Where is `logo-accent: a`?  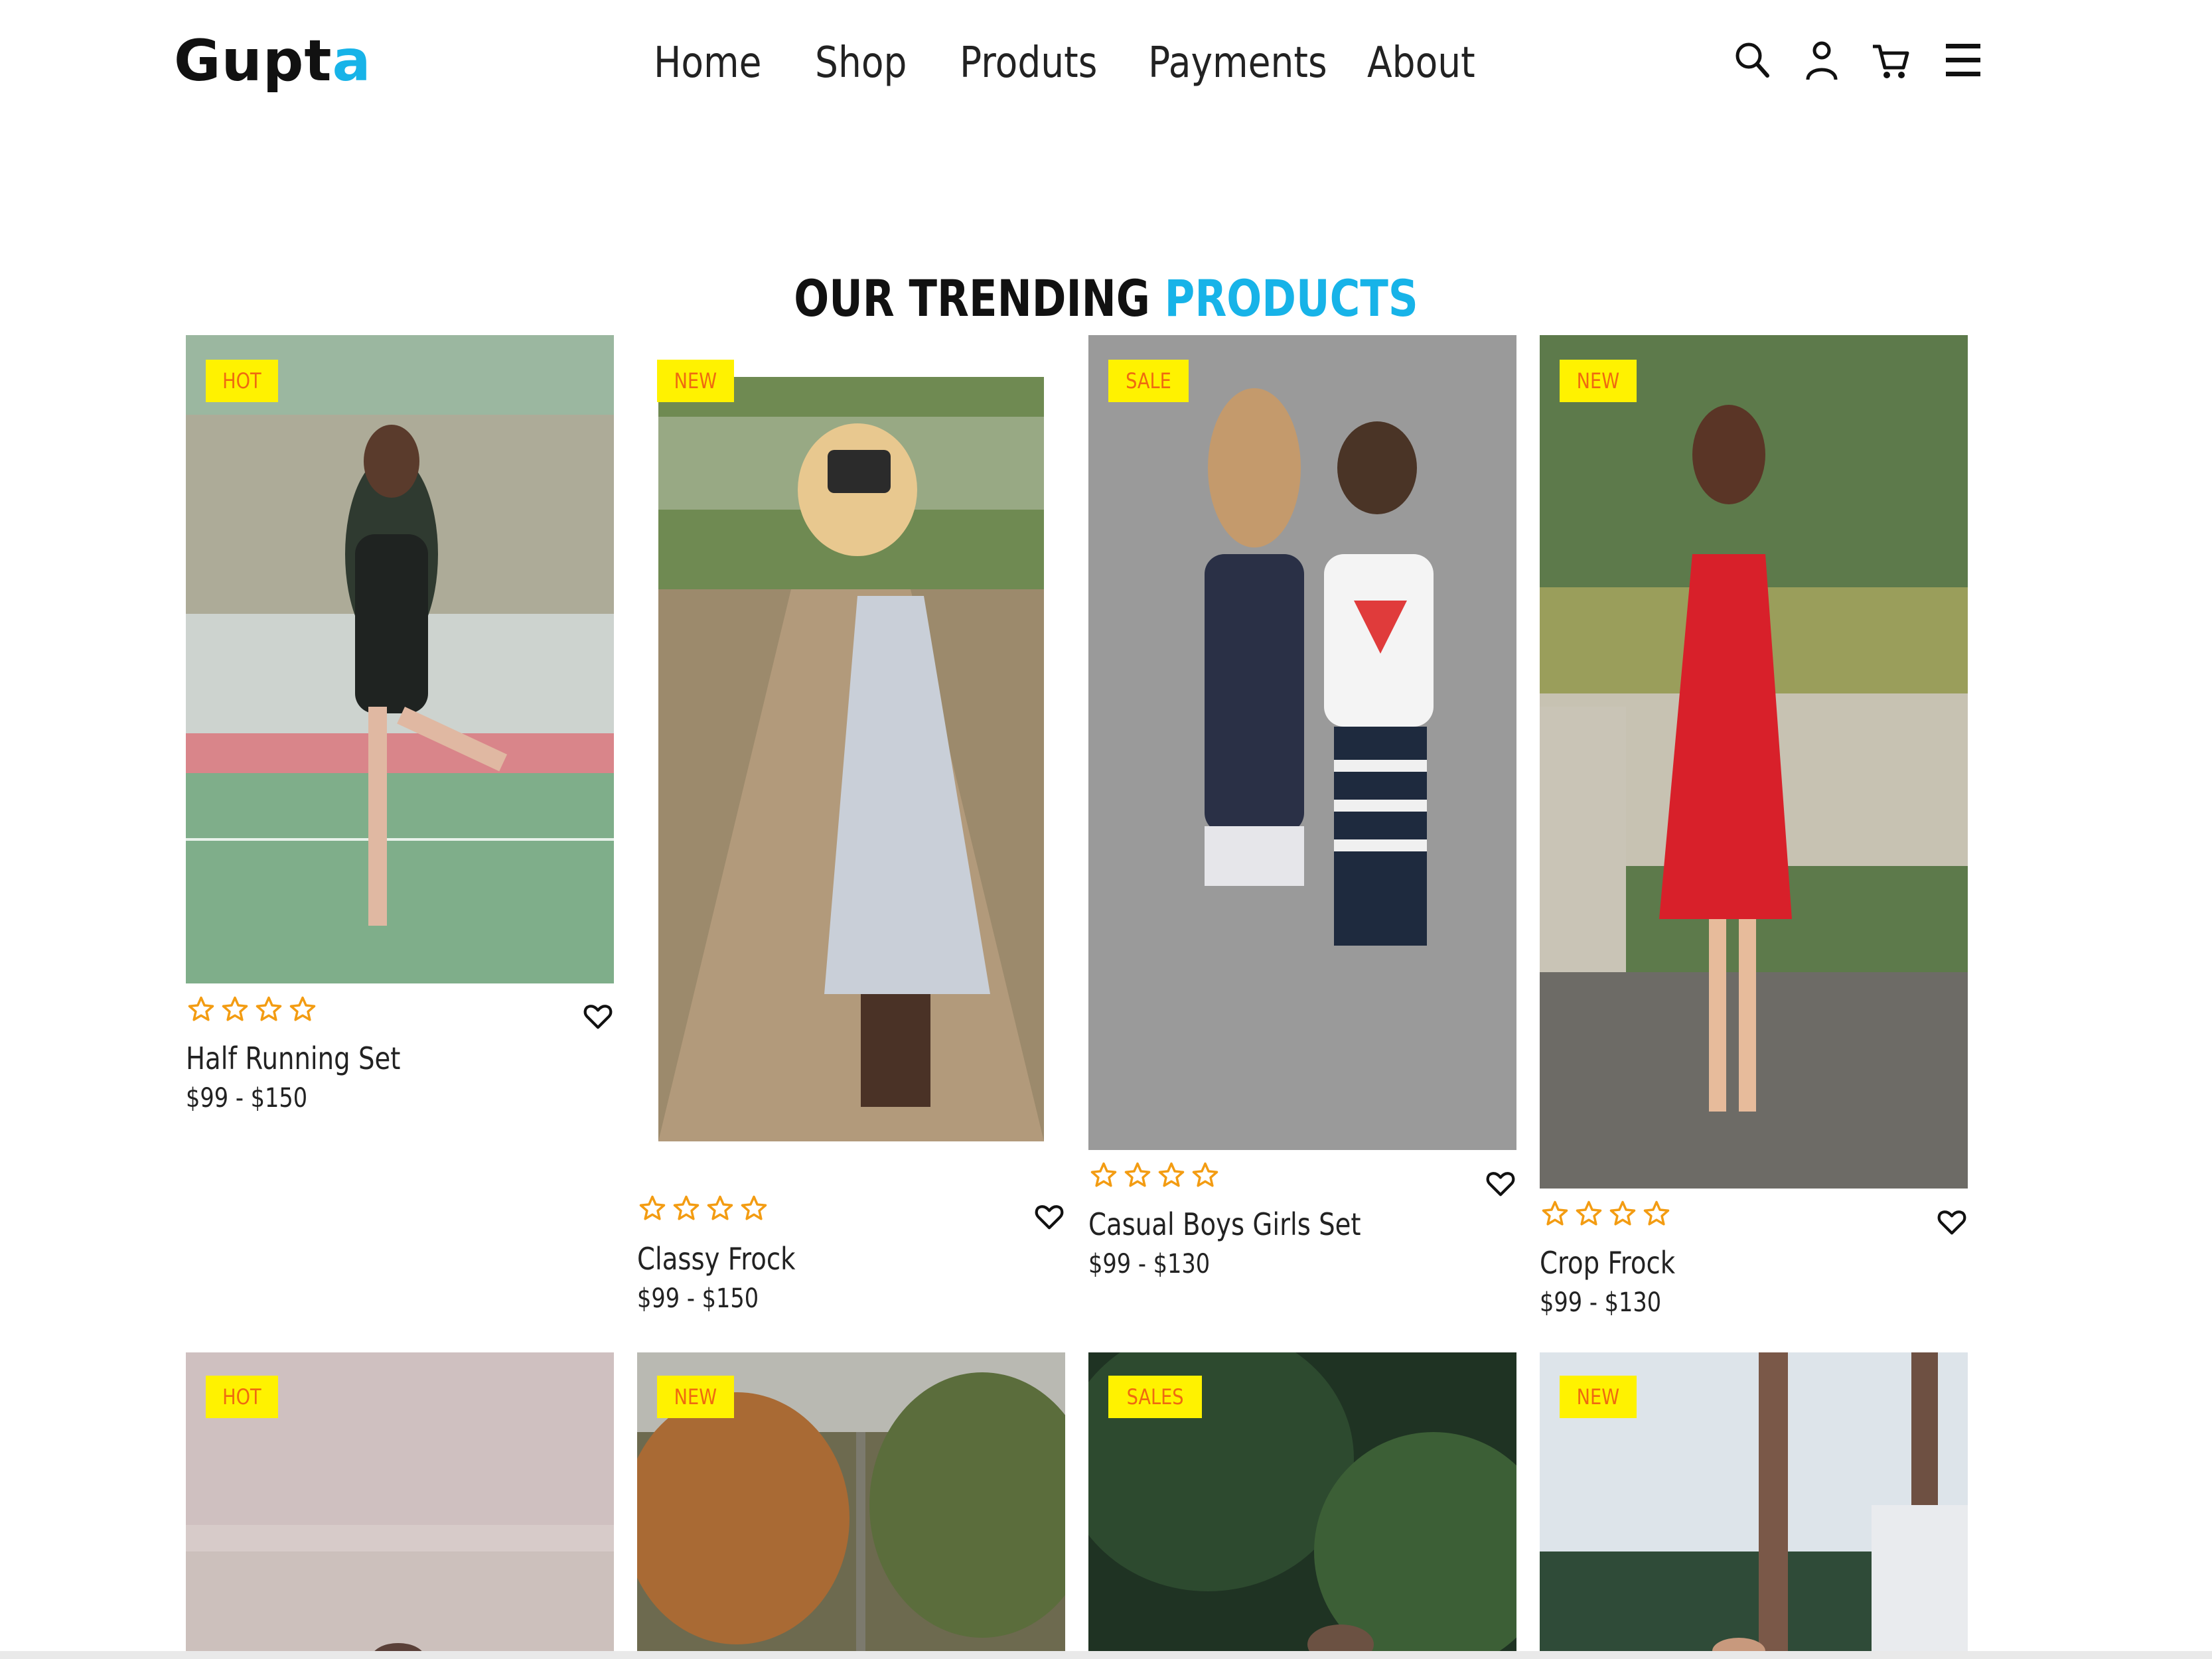 logo-accent: a is located at coordinates (352, 61).